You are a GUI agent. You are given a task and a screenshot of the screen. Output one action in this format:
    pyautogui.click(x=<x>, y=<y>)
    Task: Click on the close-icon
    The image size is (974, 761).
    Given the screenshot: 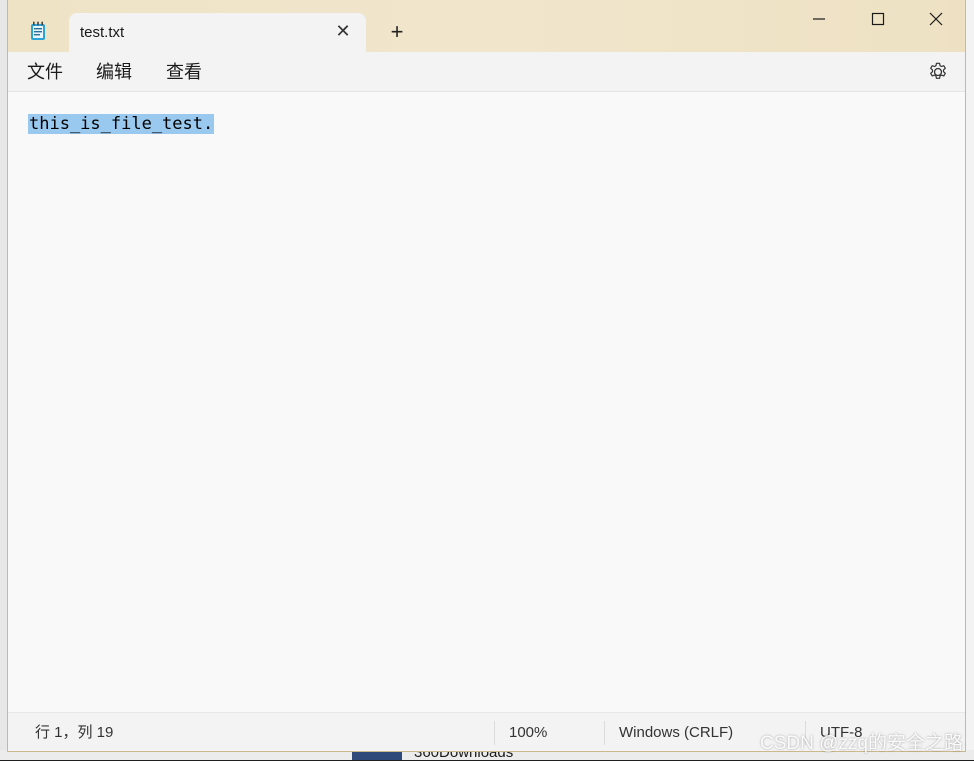 What is the action you would take?
    pyautogui.click(x=936, y=19)
    